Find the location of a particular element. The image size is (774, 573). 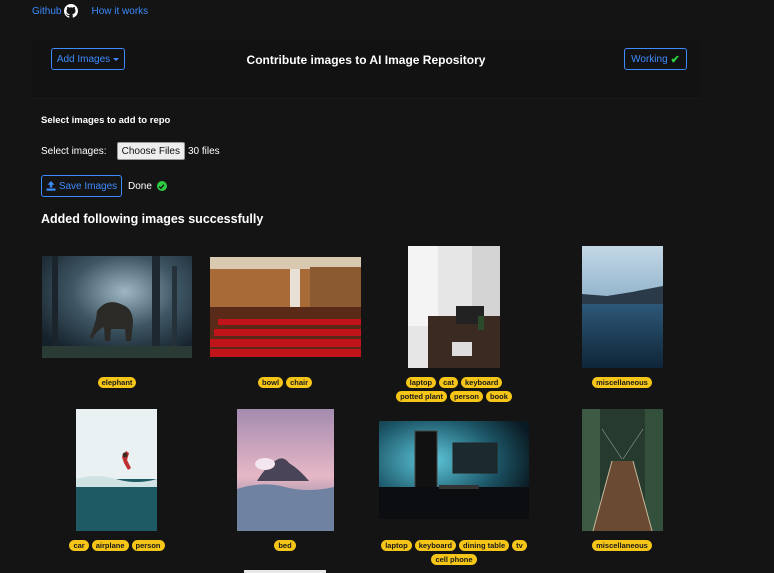

how-it-works-link: How it works is located at coordinates (119, 11).